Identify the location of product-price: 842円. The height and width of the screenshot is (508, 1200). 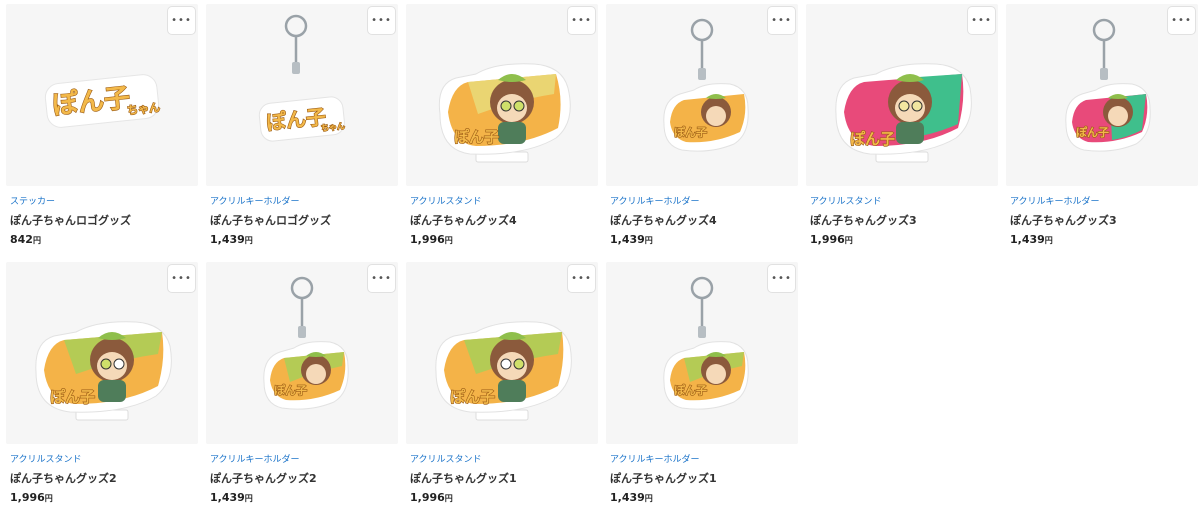
(25, 239).